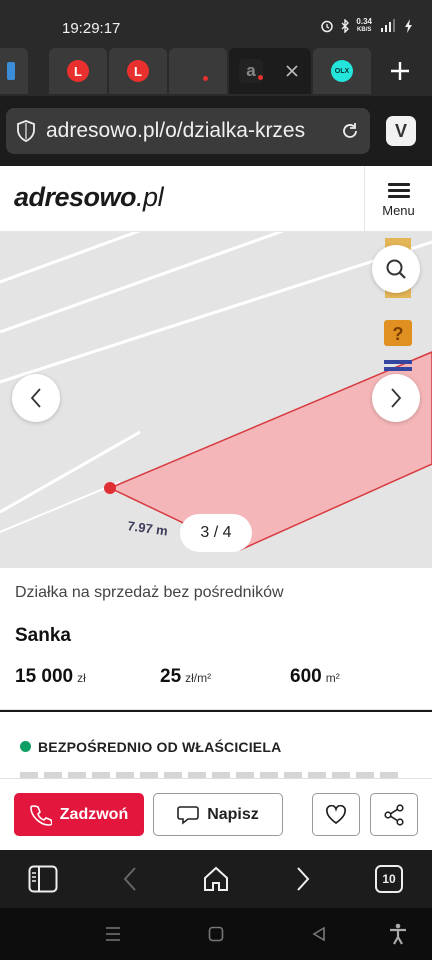  I want to click on menu-button: Menu, so click(398, 199).